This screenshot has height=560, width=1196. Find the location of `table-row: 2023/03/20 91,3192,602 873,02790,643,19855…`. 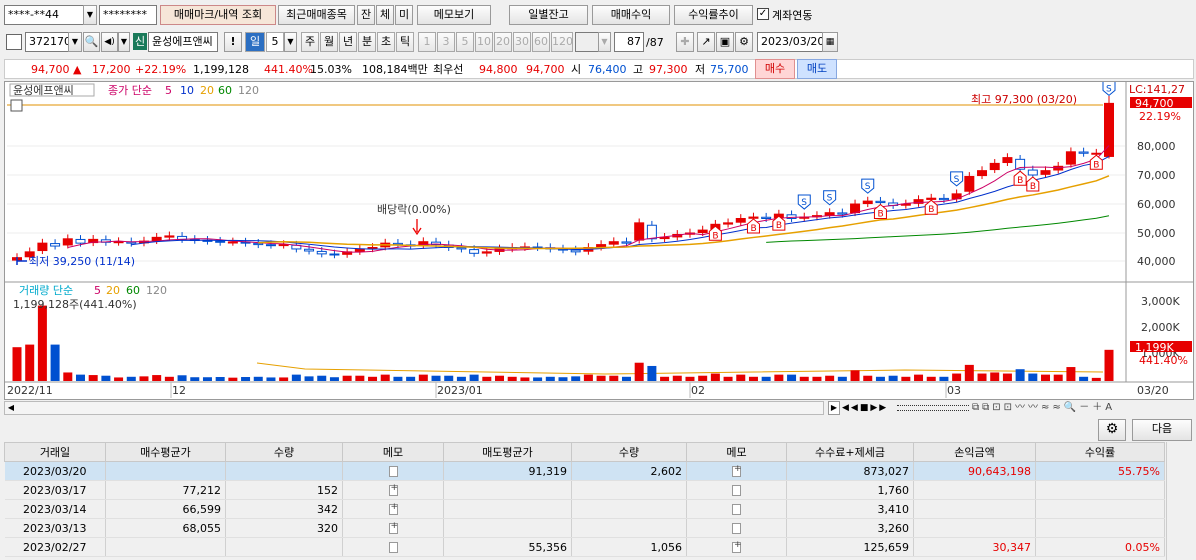

table-row: 2023/03/20 91,3192,602 873,02790,643,19855… is located at coordinates (584, 471).